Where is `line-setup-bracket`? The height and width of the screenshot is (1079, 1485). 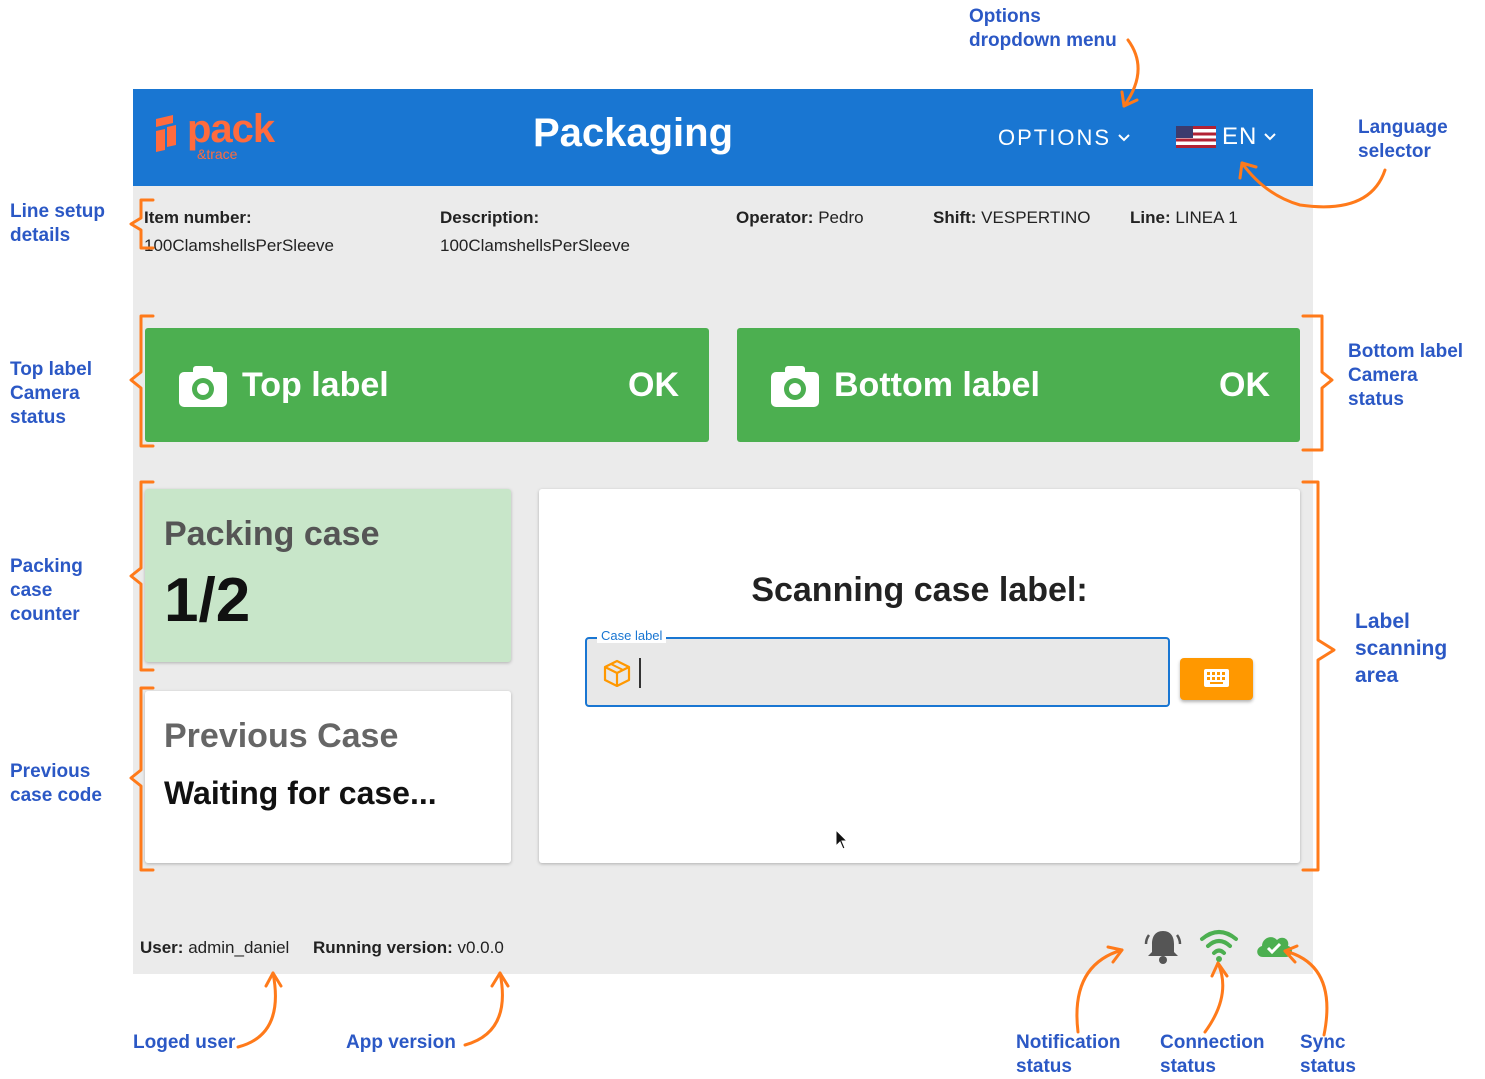
line-setup-bracket is located at coordinates (142, 224).